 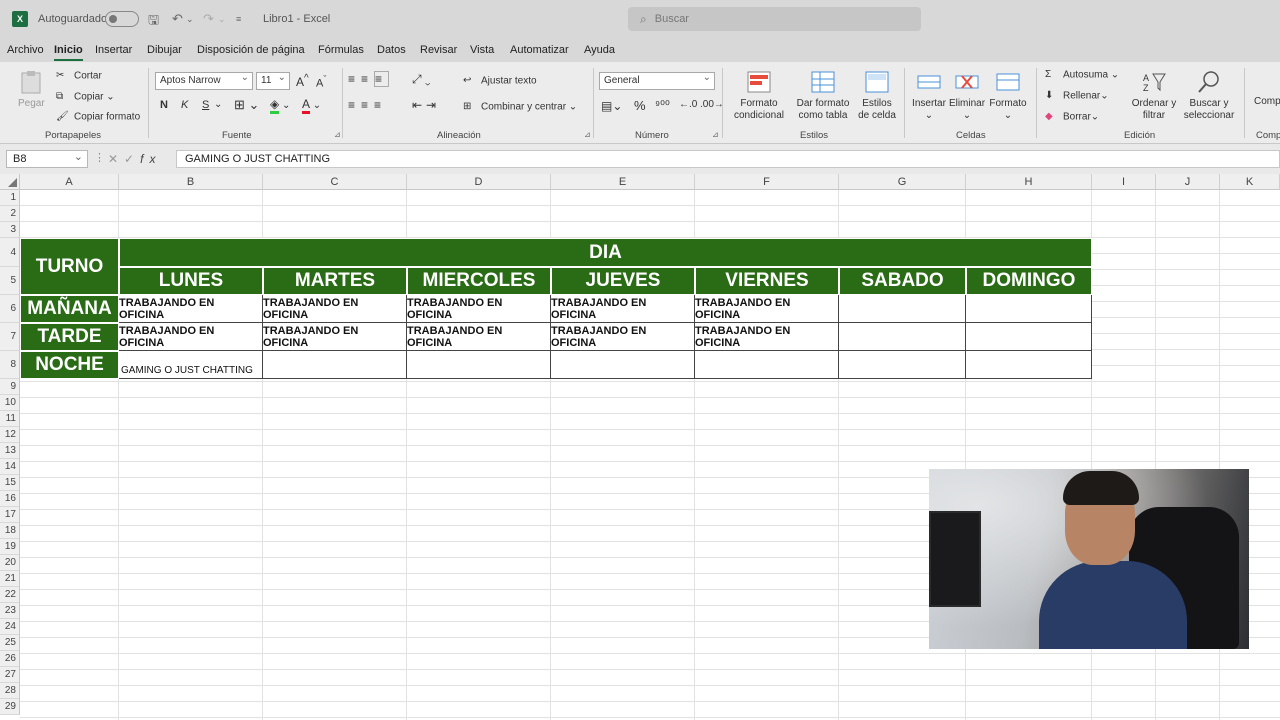 I want to click on tab-dibujar: Dibujar, so click(x=164, y=50).